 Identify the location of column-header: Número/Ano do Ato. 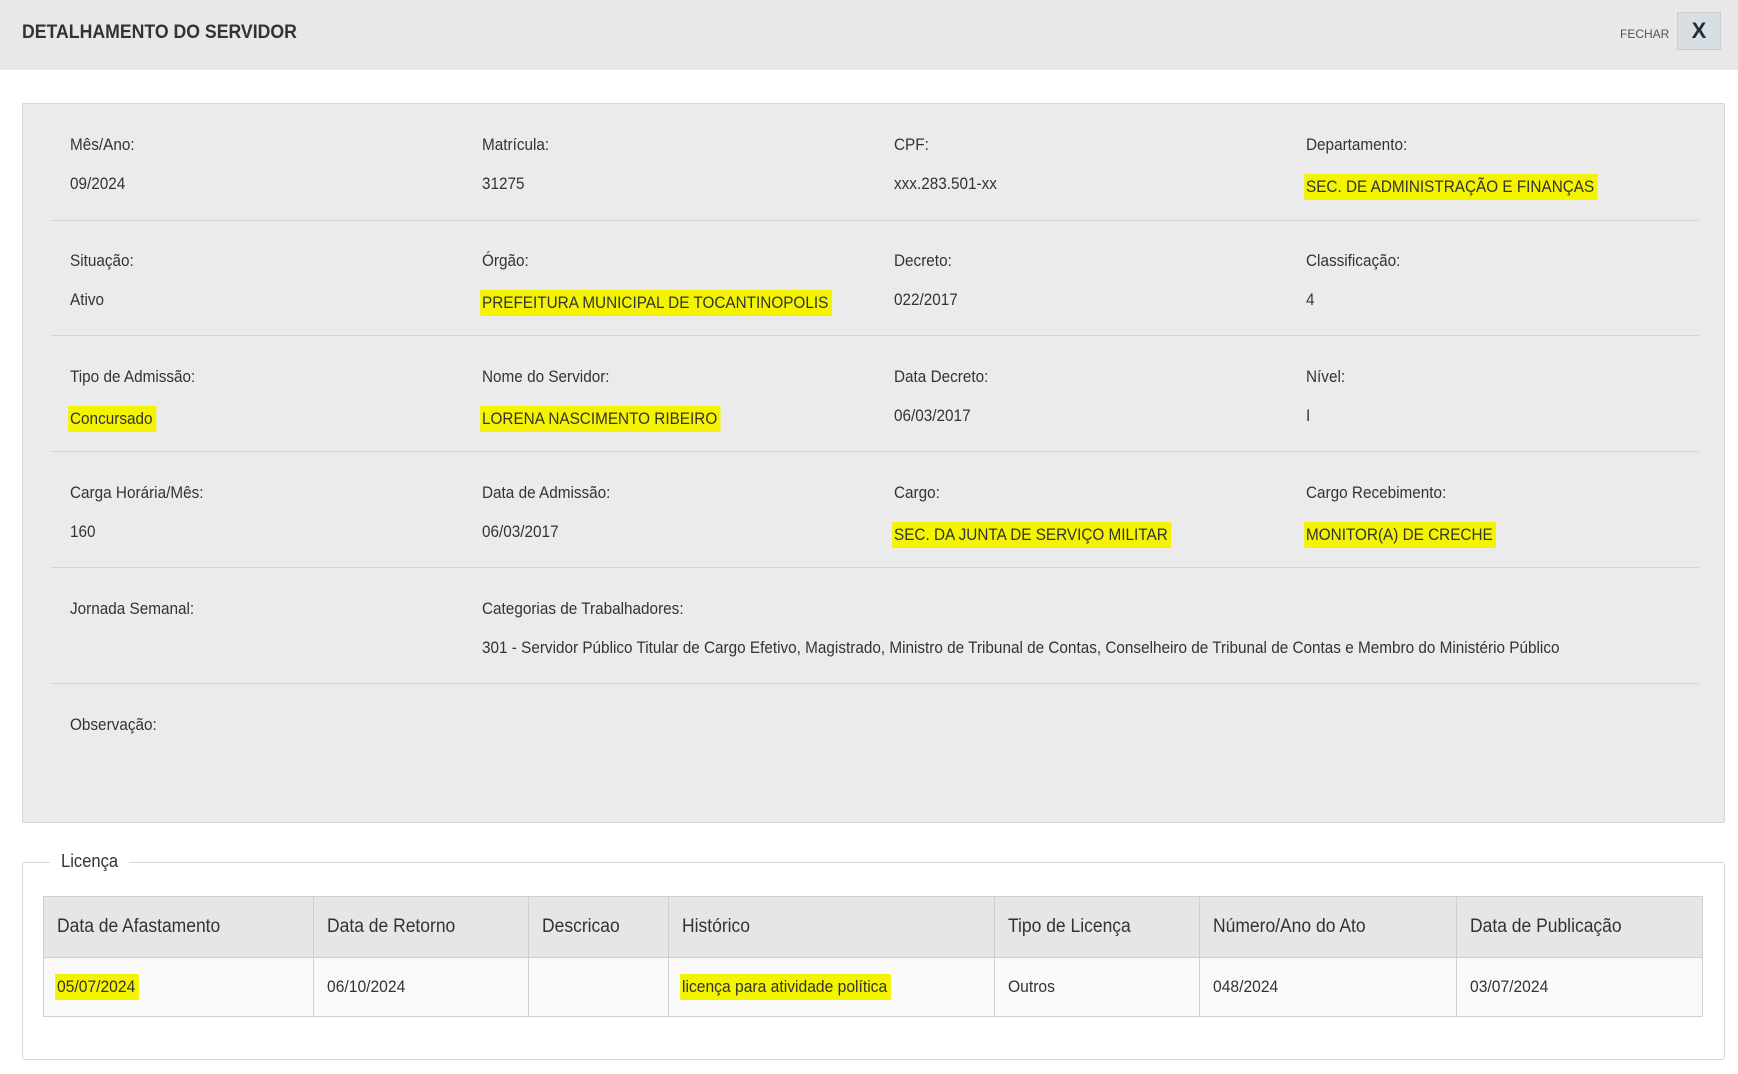
(1328, 927).